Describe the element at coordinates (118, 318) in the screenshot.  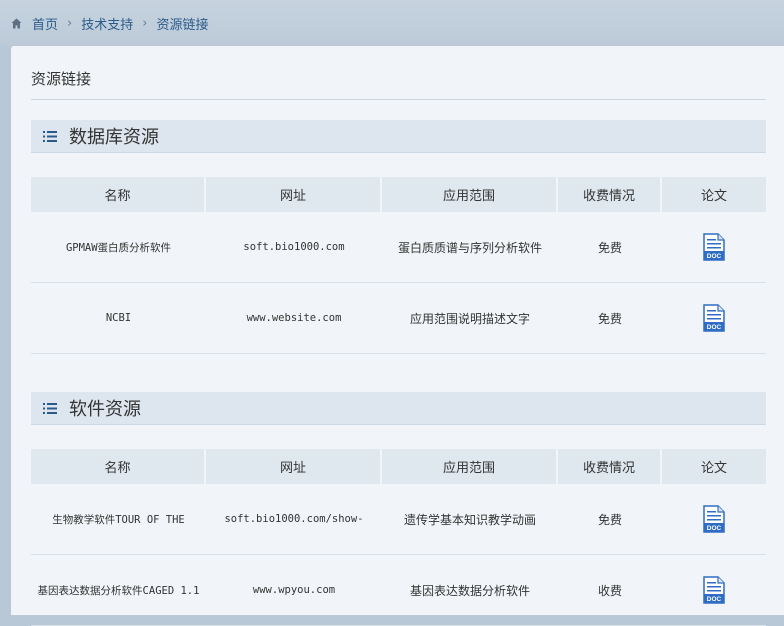
I see `cell-name: NCBI` at that location.